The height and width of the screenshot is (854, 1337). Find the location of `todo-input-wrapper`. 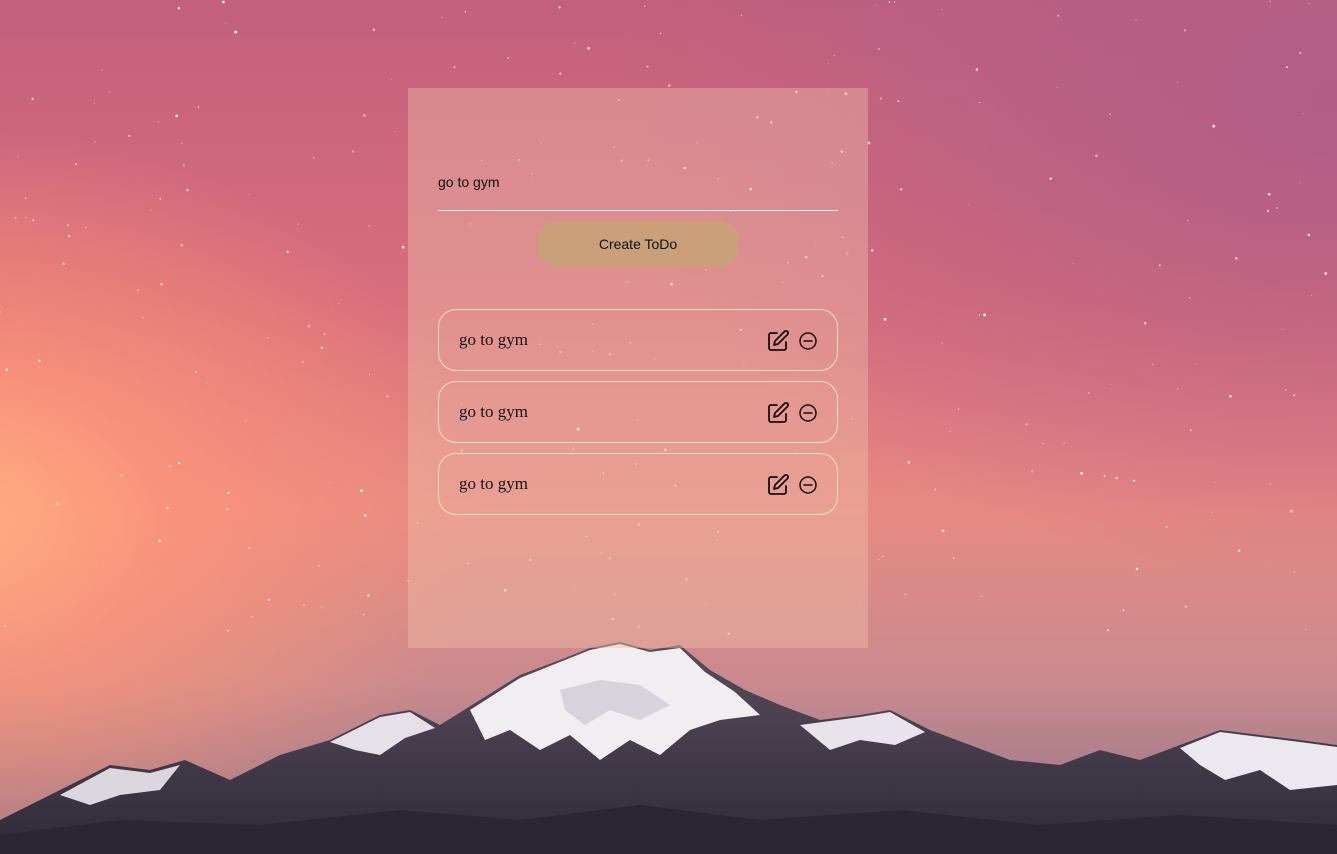

todo-input-wrapper is located at coordinates (638, 187).